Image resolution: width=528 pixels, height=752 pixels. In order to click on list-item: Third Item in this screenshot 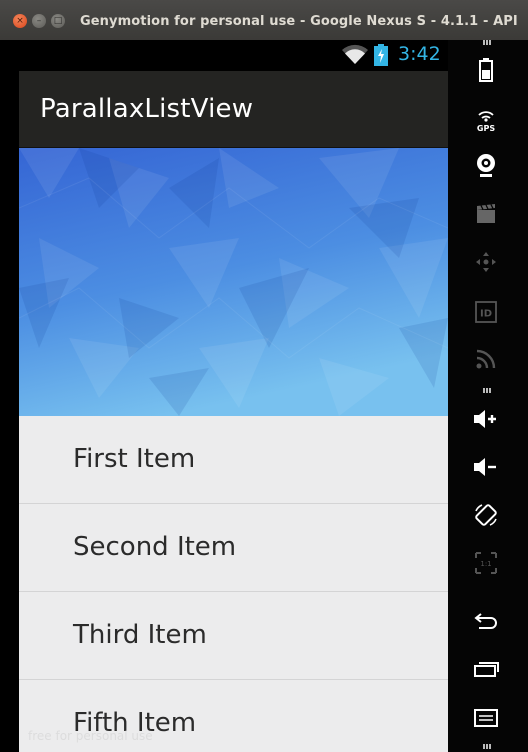, I will do `click(233, 636)`.